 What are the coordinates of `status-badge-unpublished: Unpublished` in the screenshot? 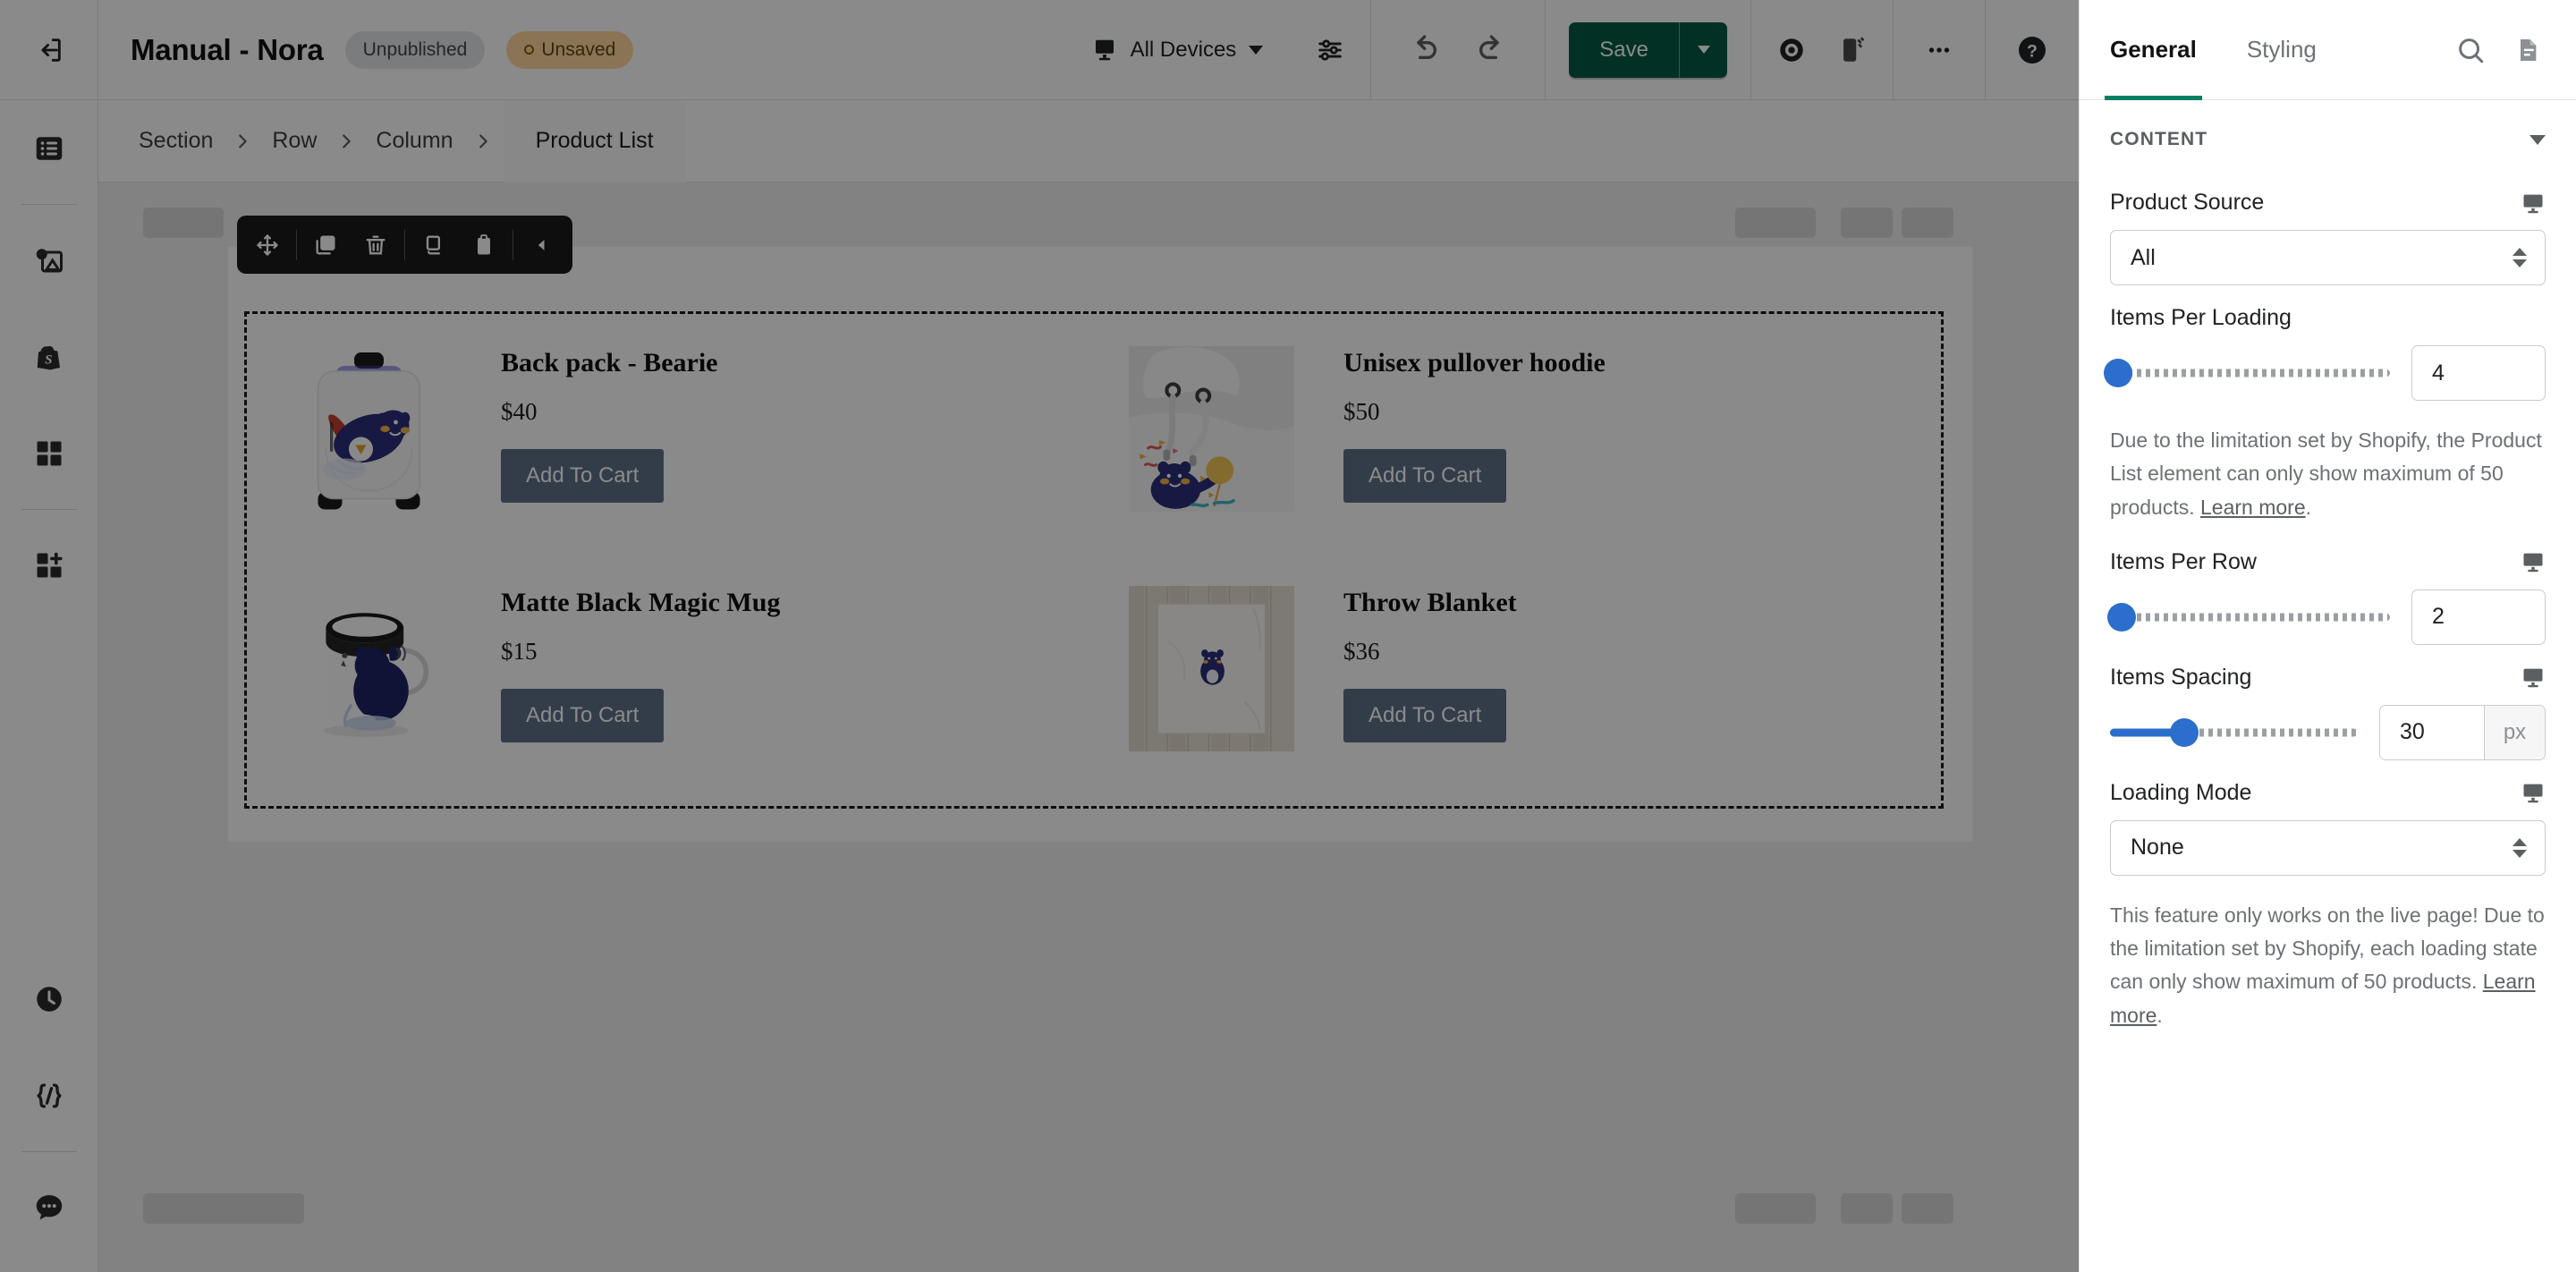 It's located at (415, 49).